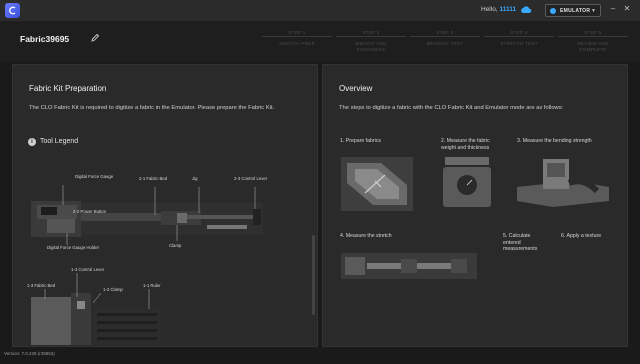 This screenshot has width=640, height=364. What do you see at coordinates (32, 142) in the screenshot?
I see `info-icon: i` at bounding box center [32, 142].